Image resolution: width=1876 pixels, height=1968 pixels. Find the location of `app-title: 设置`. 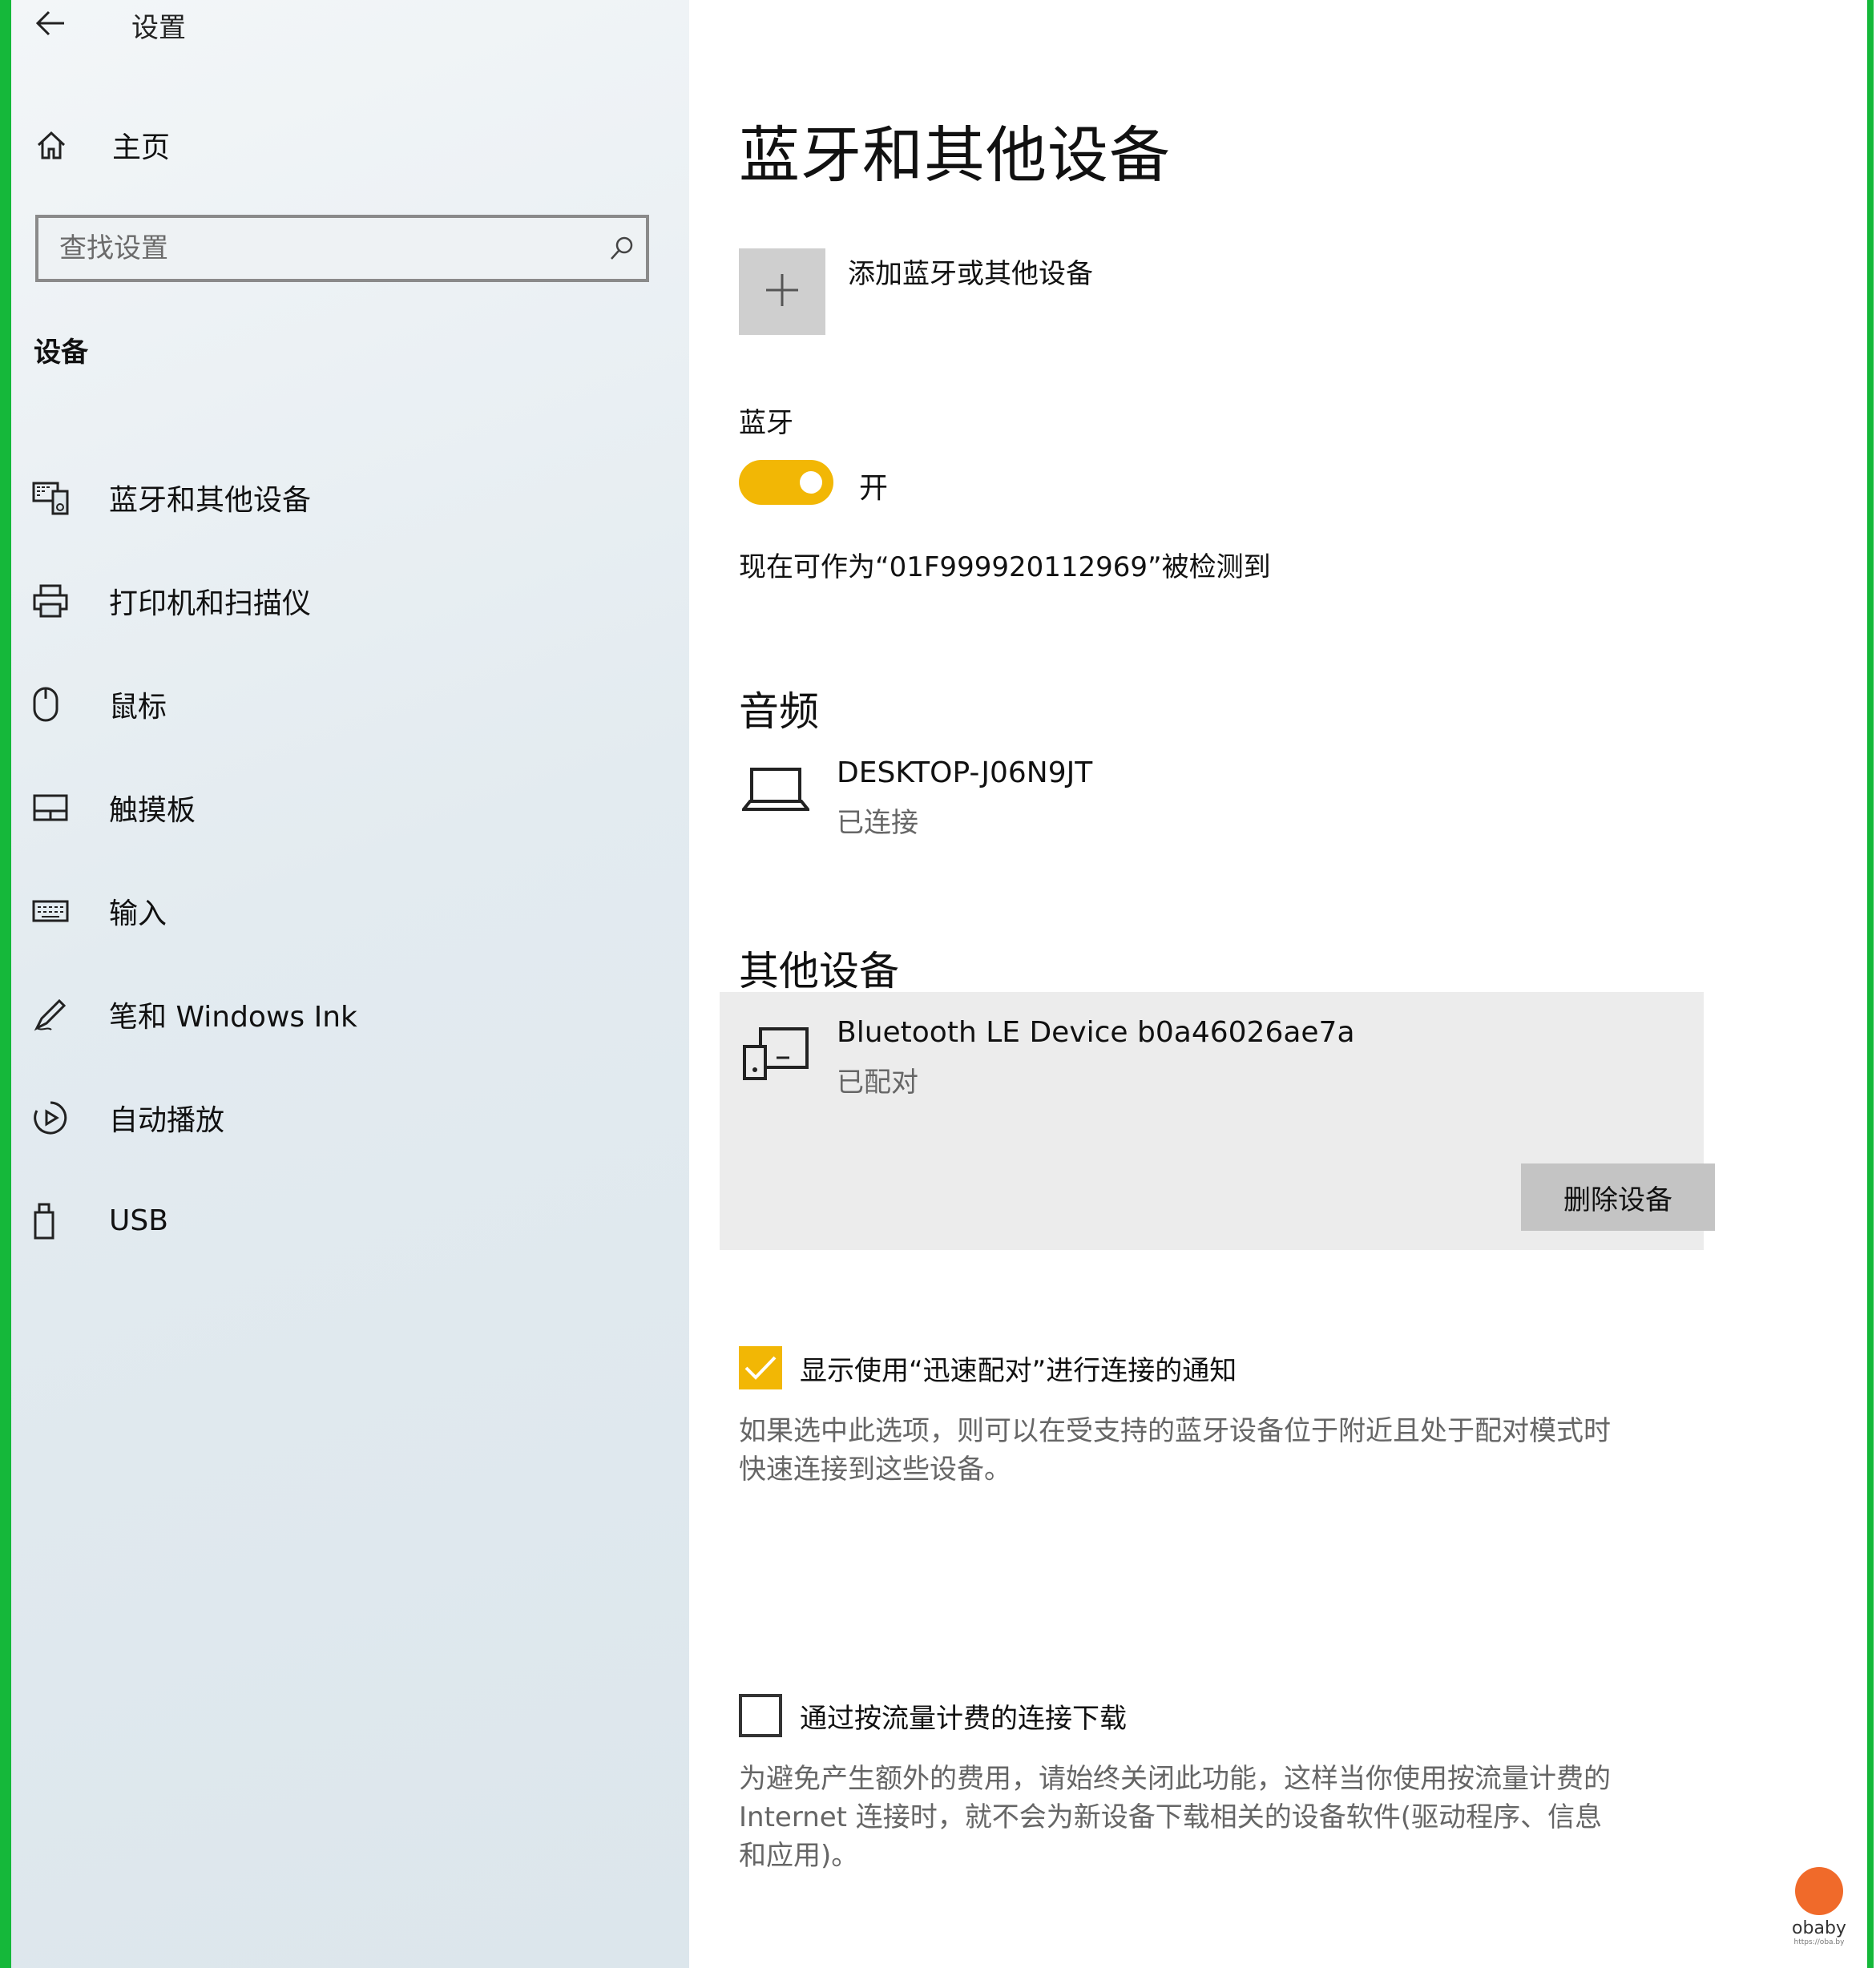

app-title: 设置 is located at coordinates (159, 27).